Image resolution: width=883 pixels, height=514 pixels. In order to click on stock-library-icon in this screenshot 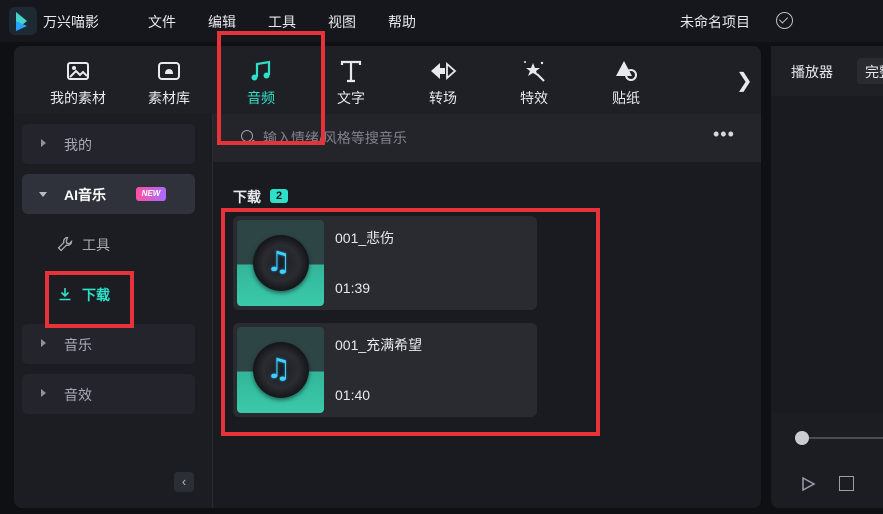, I will do `click(169, 71)`.